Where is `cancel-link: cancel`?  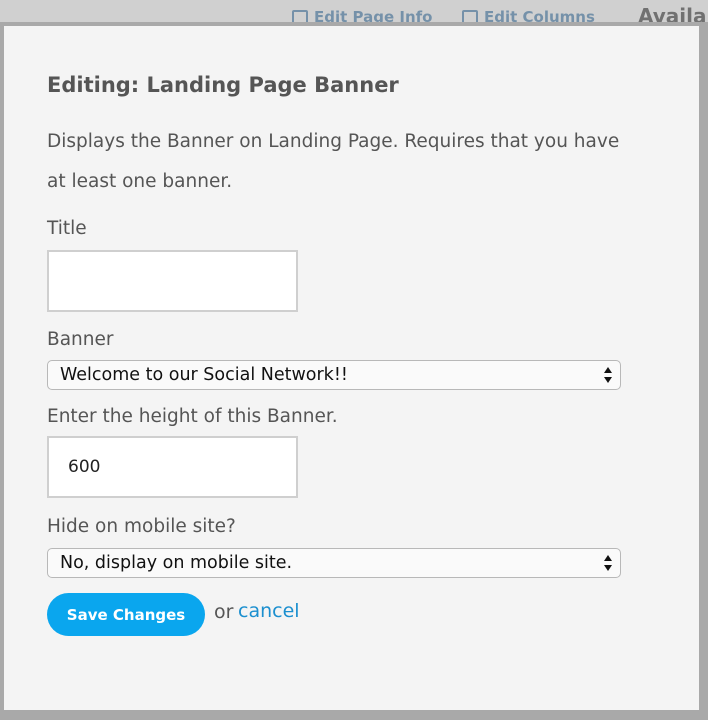
cancel-link: cancel is located at coordinates (269, 611).